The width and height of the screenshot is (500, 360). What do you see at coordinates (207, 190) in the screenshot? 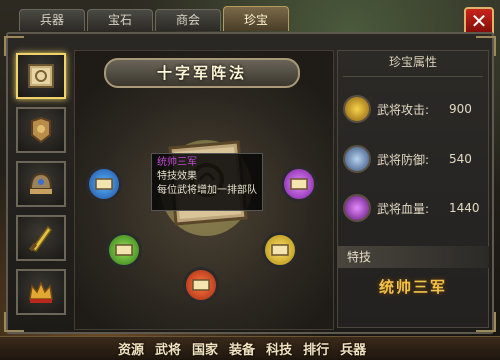
I see `tooltip-description: 每位武将增加一排部队` at bounding box center [207, 190].